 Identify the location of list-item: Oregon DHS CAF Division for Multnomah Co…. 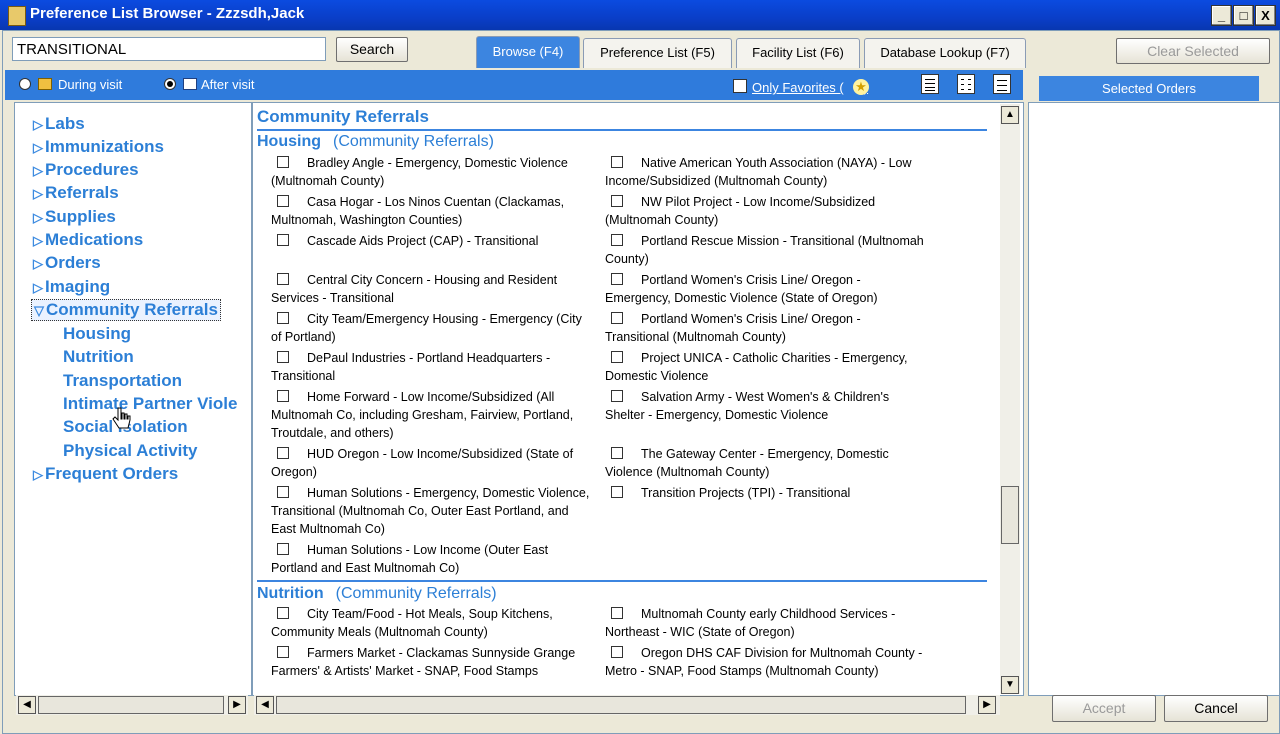
(766, 662).